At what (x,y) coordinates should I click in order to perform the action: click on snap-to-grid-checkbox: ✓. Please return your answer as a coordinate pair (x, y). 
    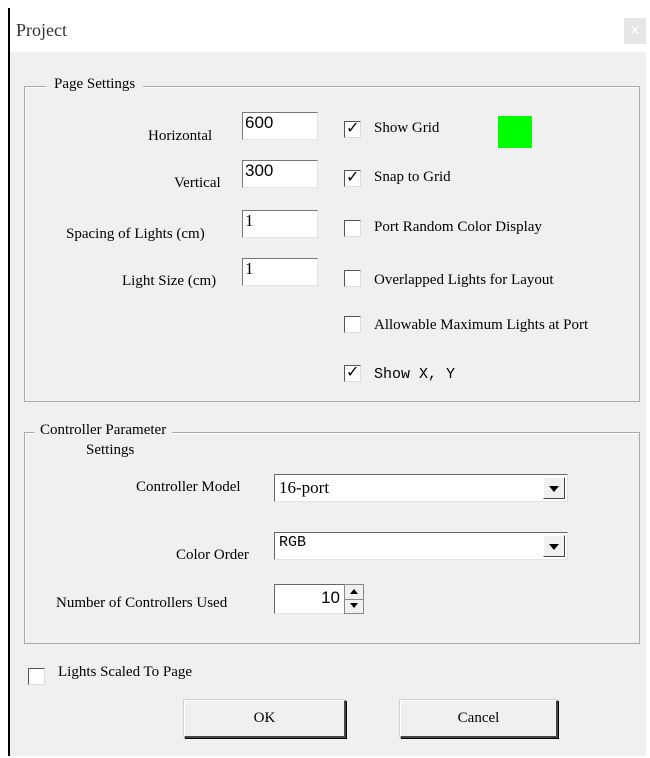
    Looking at the image, I should click on (352, 177).